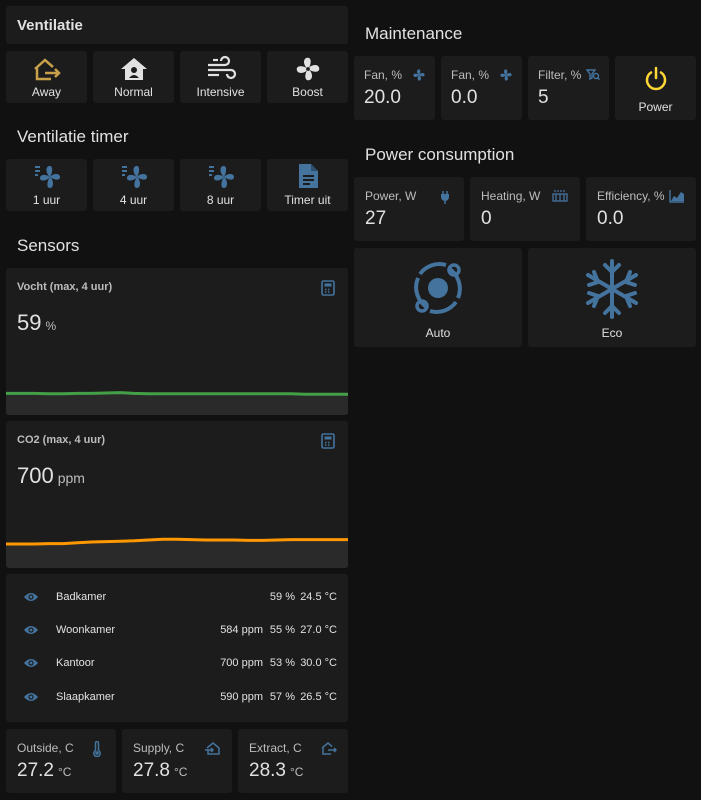  What do you see at coordinates (241, 697) in the screenshot?
I see `room-co2: 590 ppm` at bounding box center [241, 697].